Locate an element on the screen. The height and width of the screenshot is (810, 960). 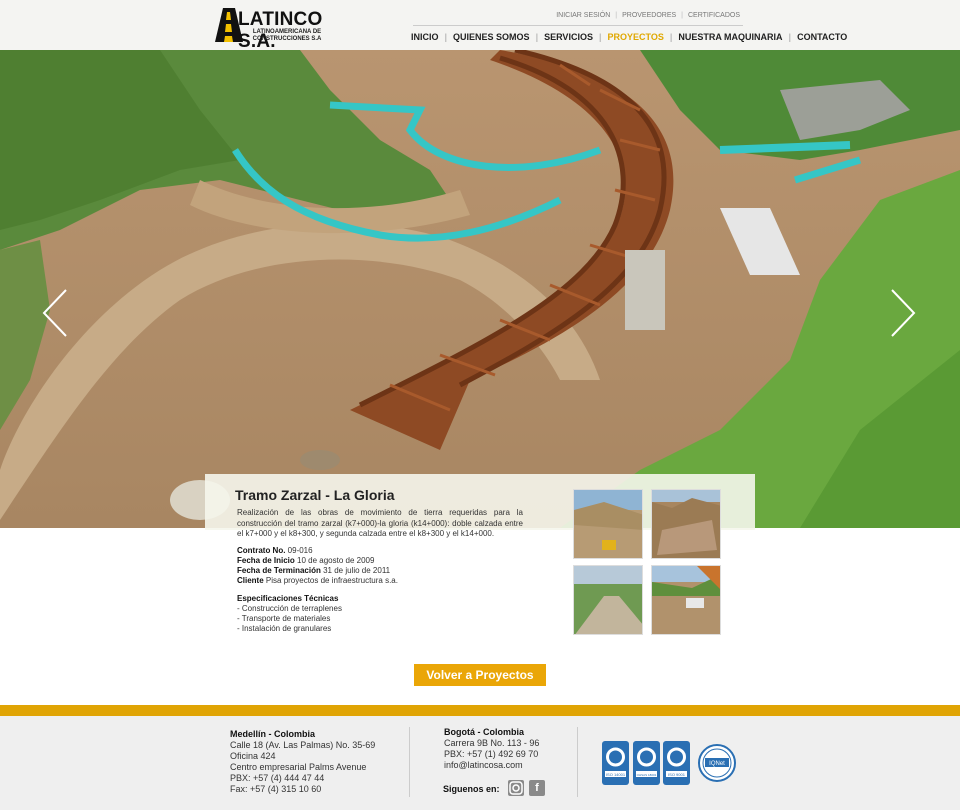
start-label: Fecha de Inicio is located at coordinates (266, 560).